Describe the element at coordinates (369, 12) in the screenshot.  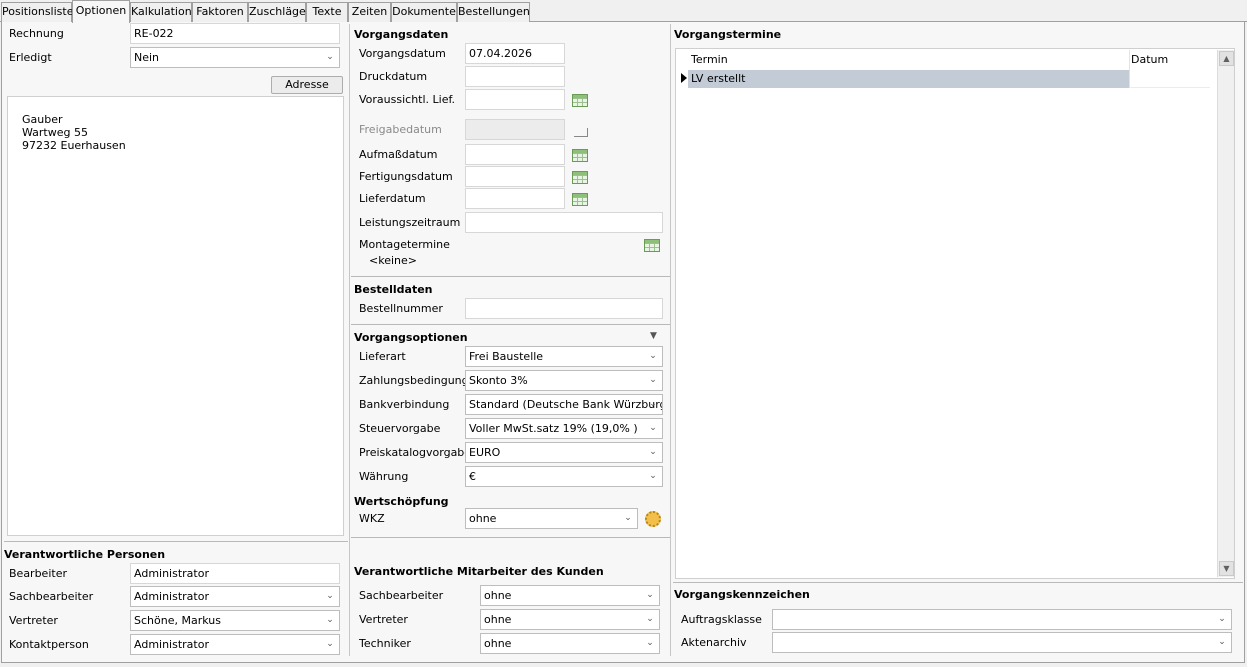
I see `tab-zeiten: Zeiten` at that location.